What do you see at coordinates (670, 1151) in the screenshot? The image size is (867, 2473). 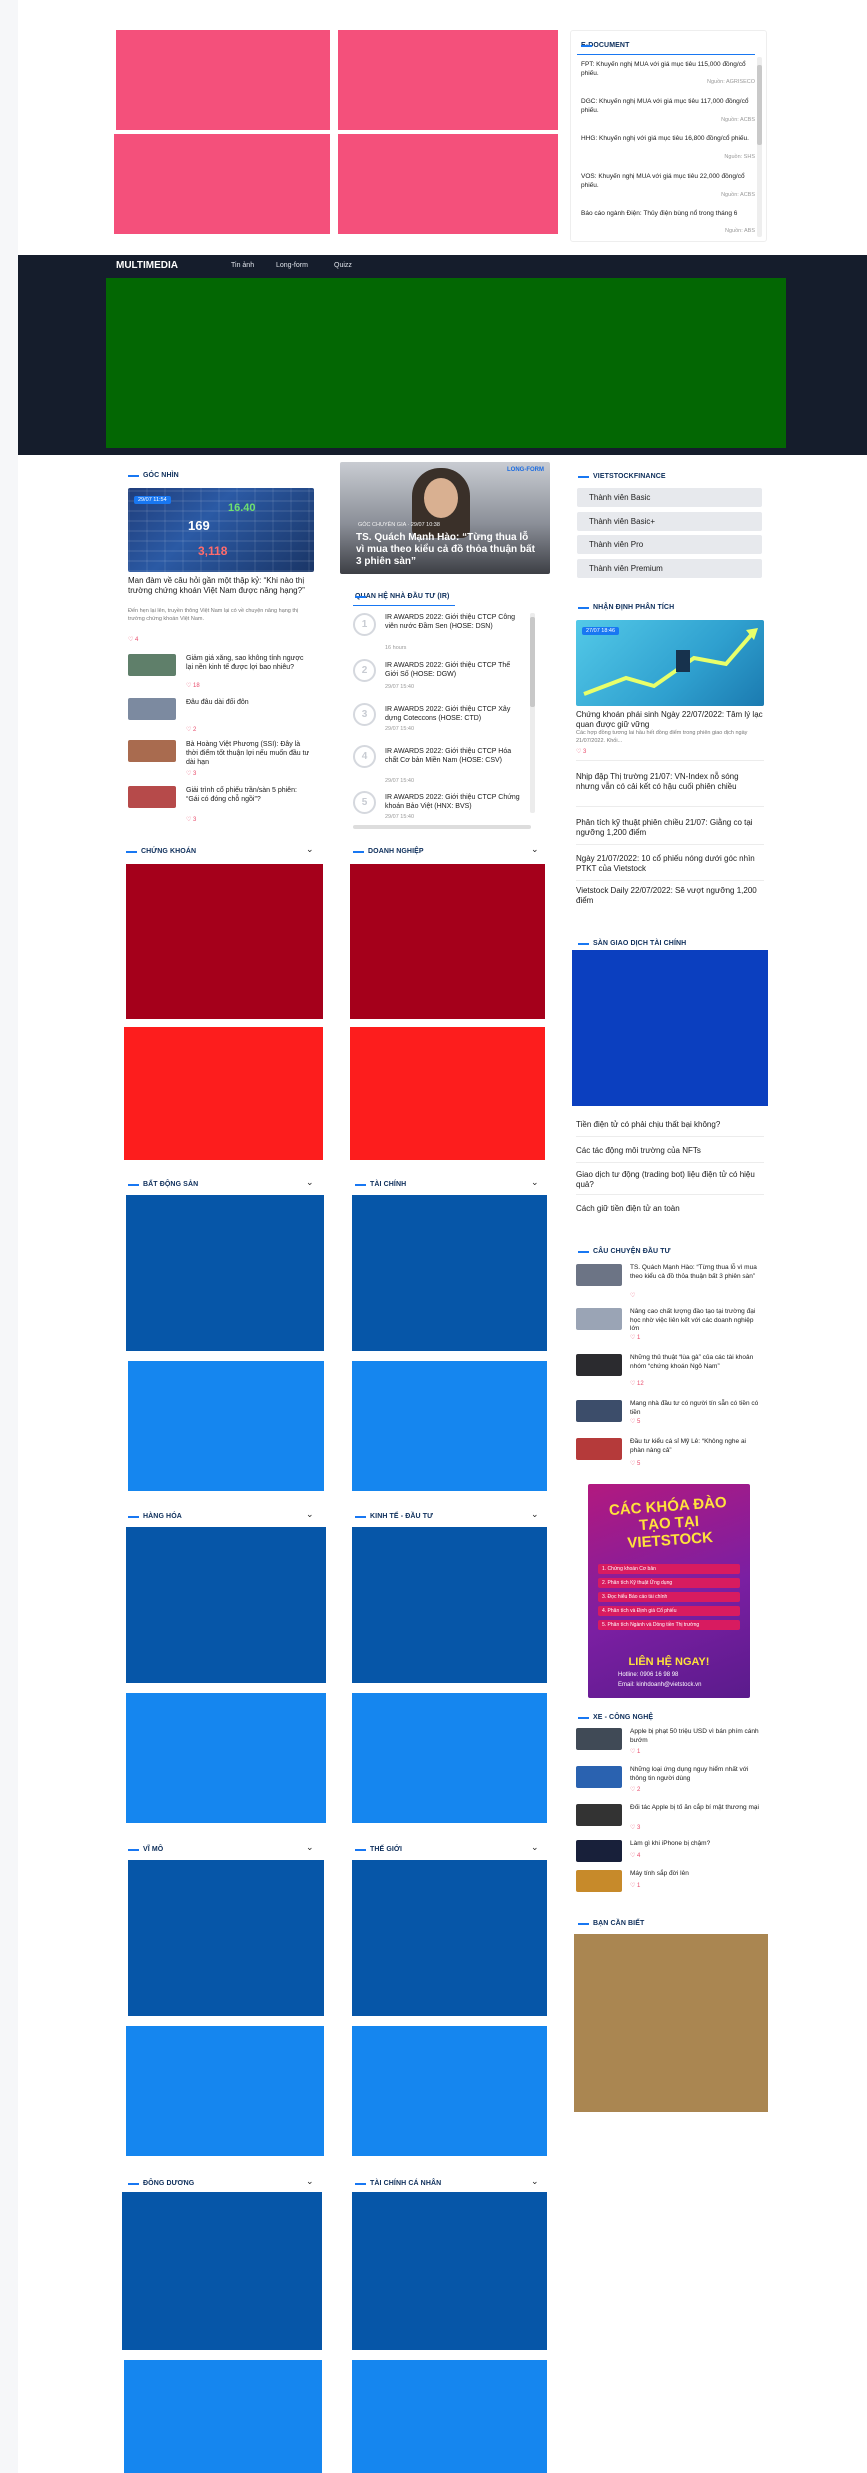 I see `san-gd-item: Các tác động môi trường của NFTs` at bounding box center [670, 1151].